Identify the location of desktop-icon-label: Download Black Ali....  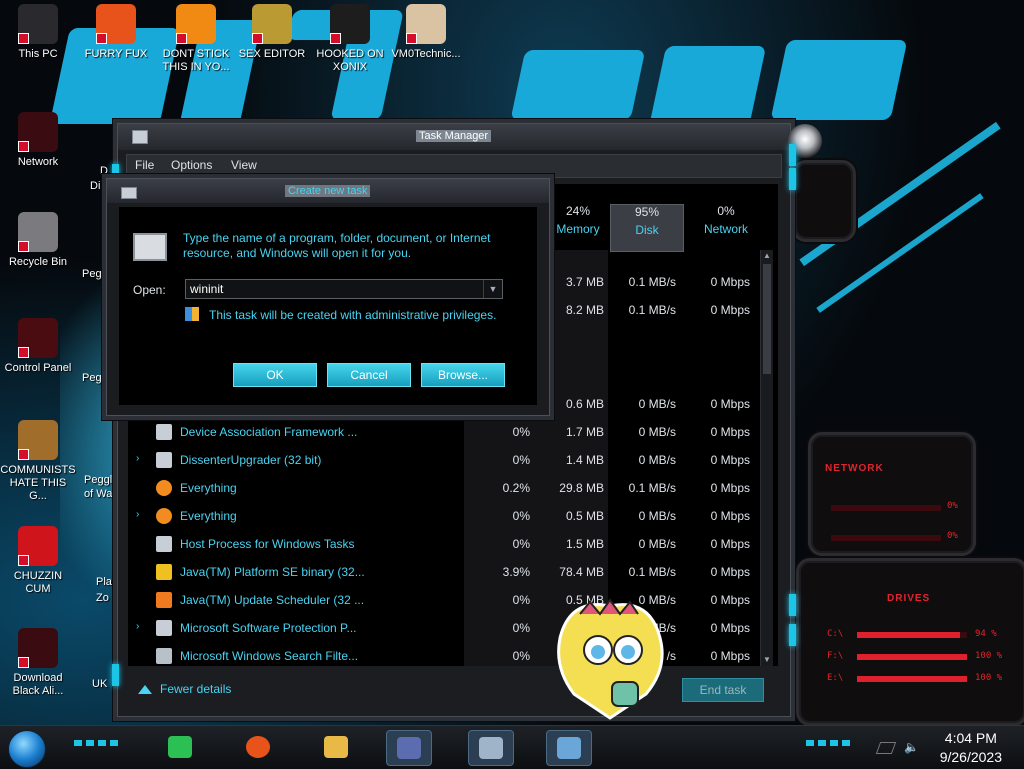
(38, 684).